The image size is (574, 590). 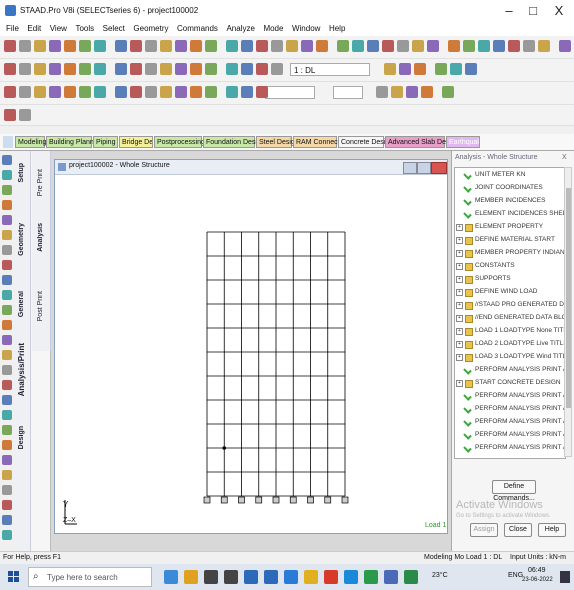 I want to click on tree-item: + LOAD 2 LOADTYPE Live TITLE LL, so click(x=510, y=344).